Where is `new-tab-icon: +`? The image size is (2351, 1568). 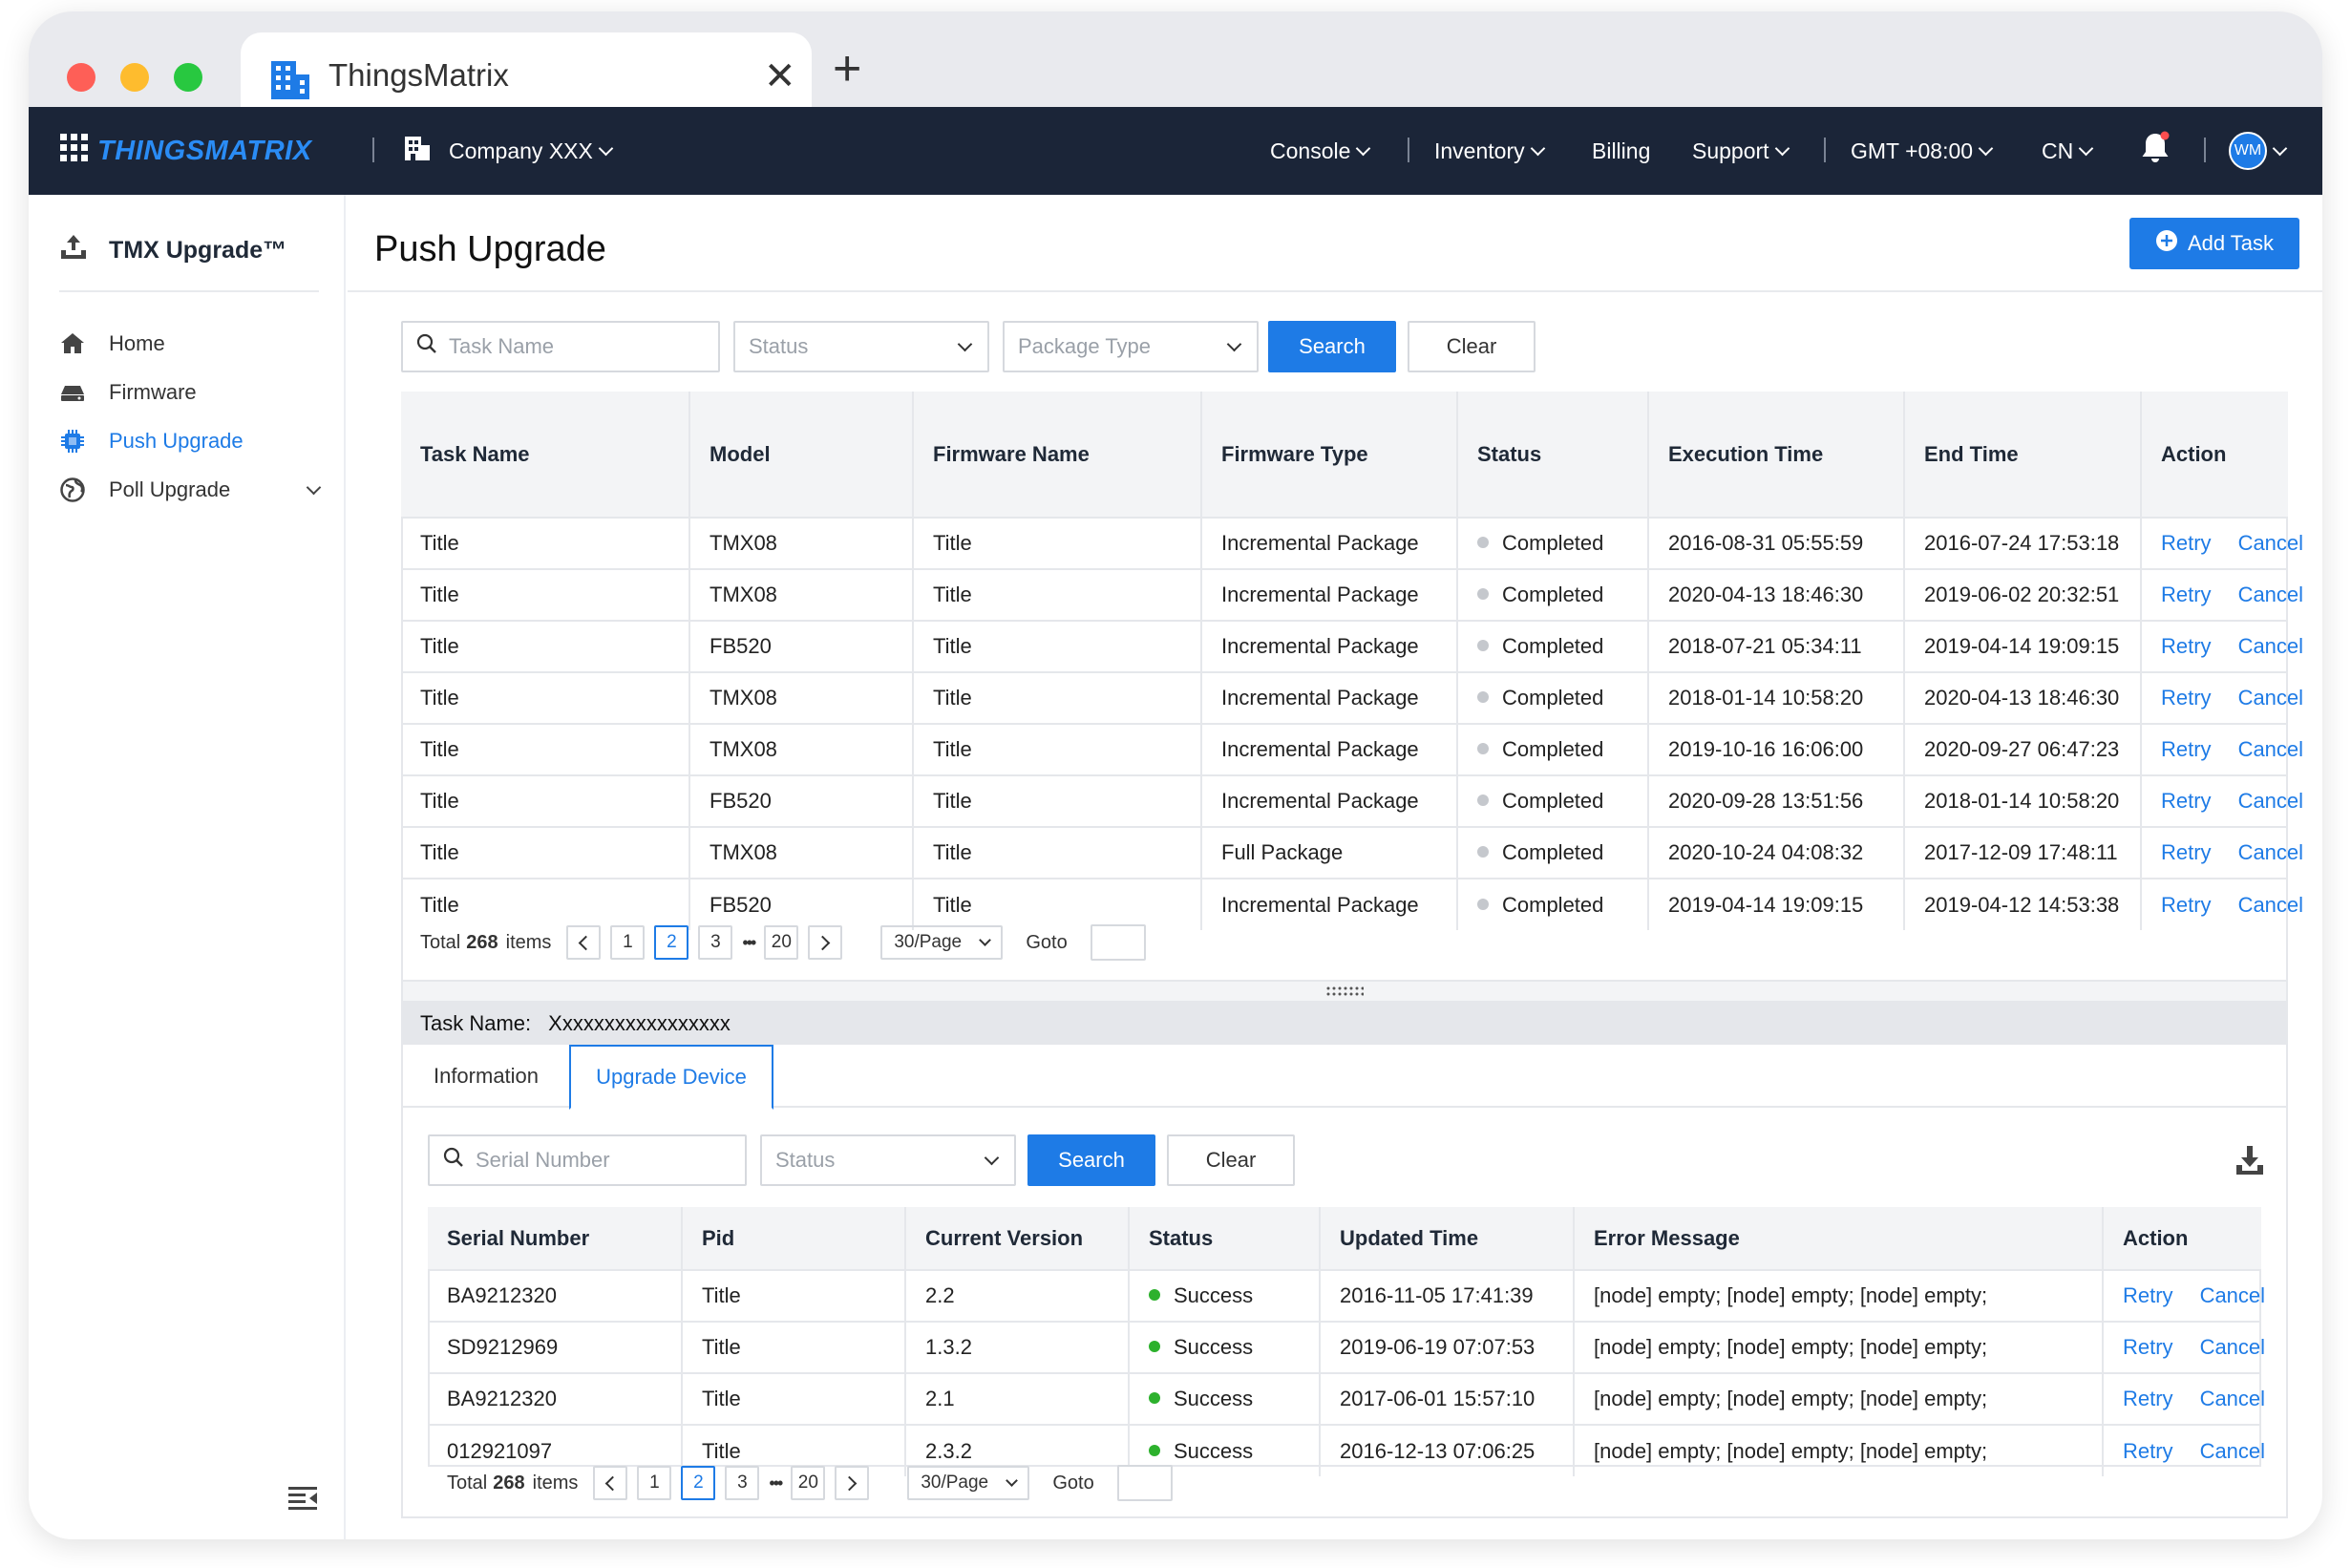
new-tab-icon: + is located at coordinates (847, 69).